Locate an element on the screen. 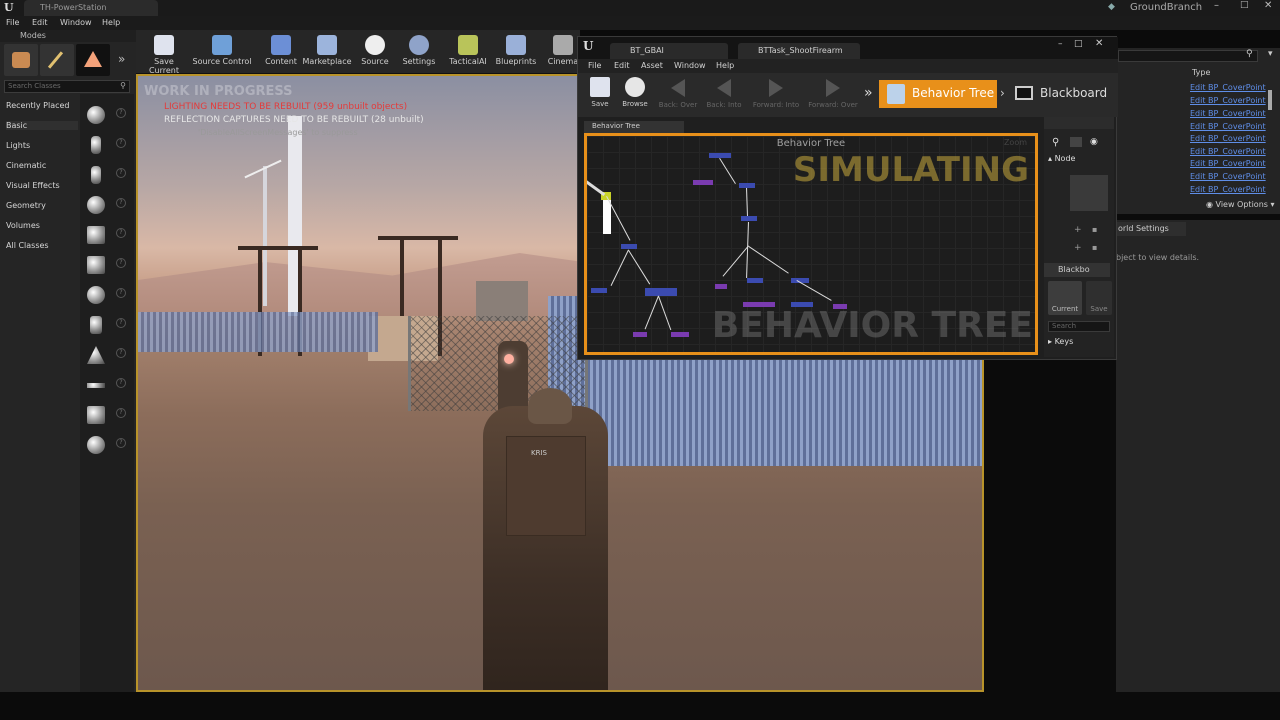 The width and height of the screenshot is (1280, 720). category-cinematic: Cinematic is located at coordinates (42, 165).